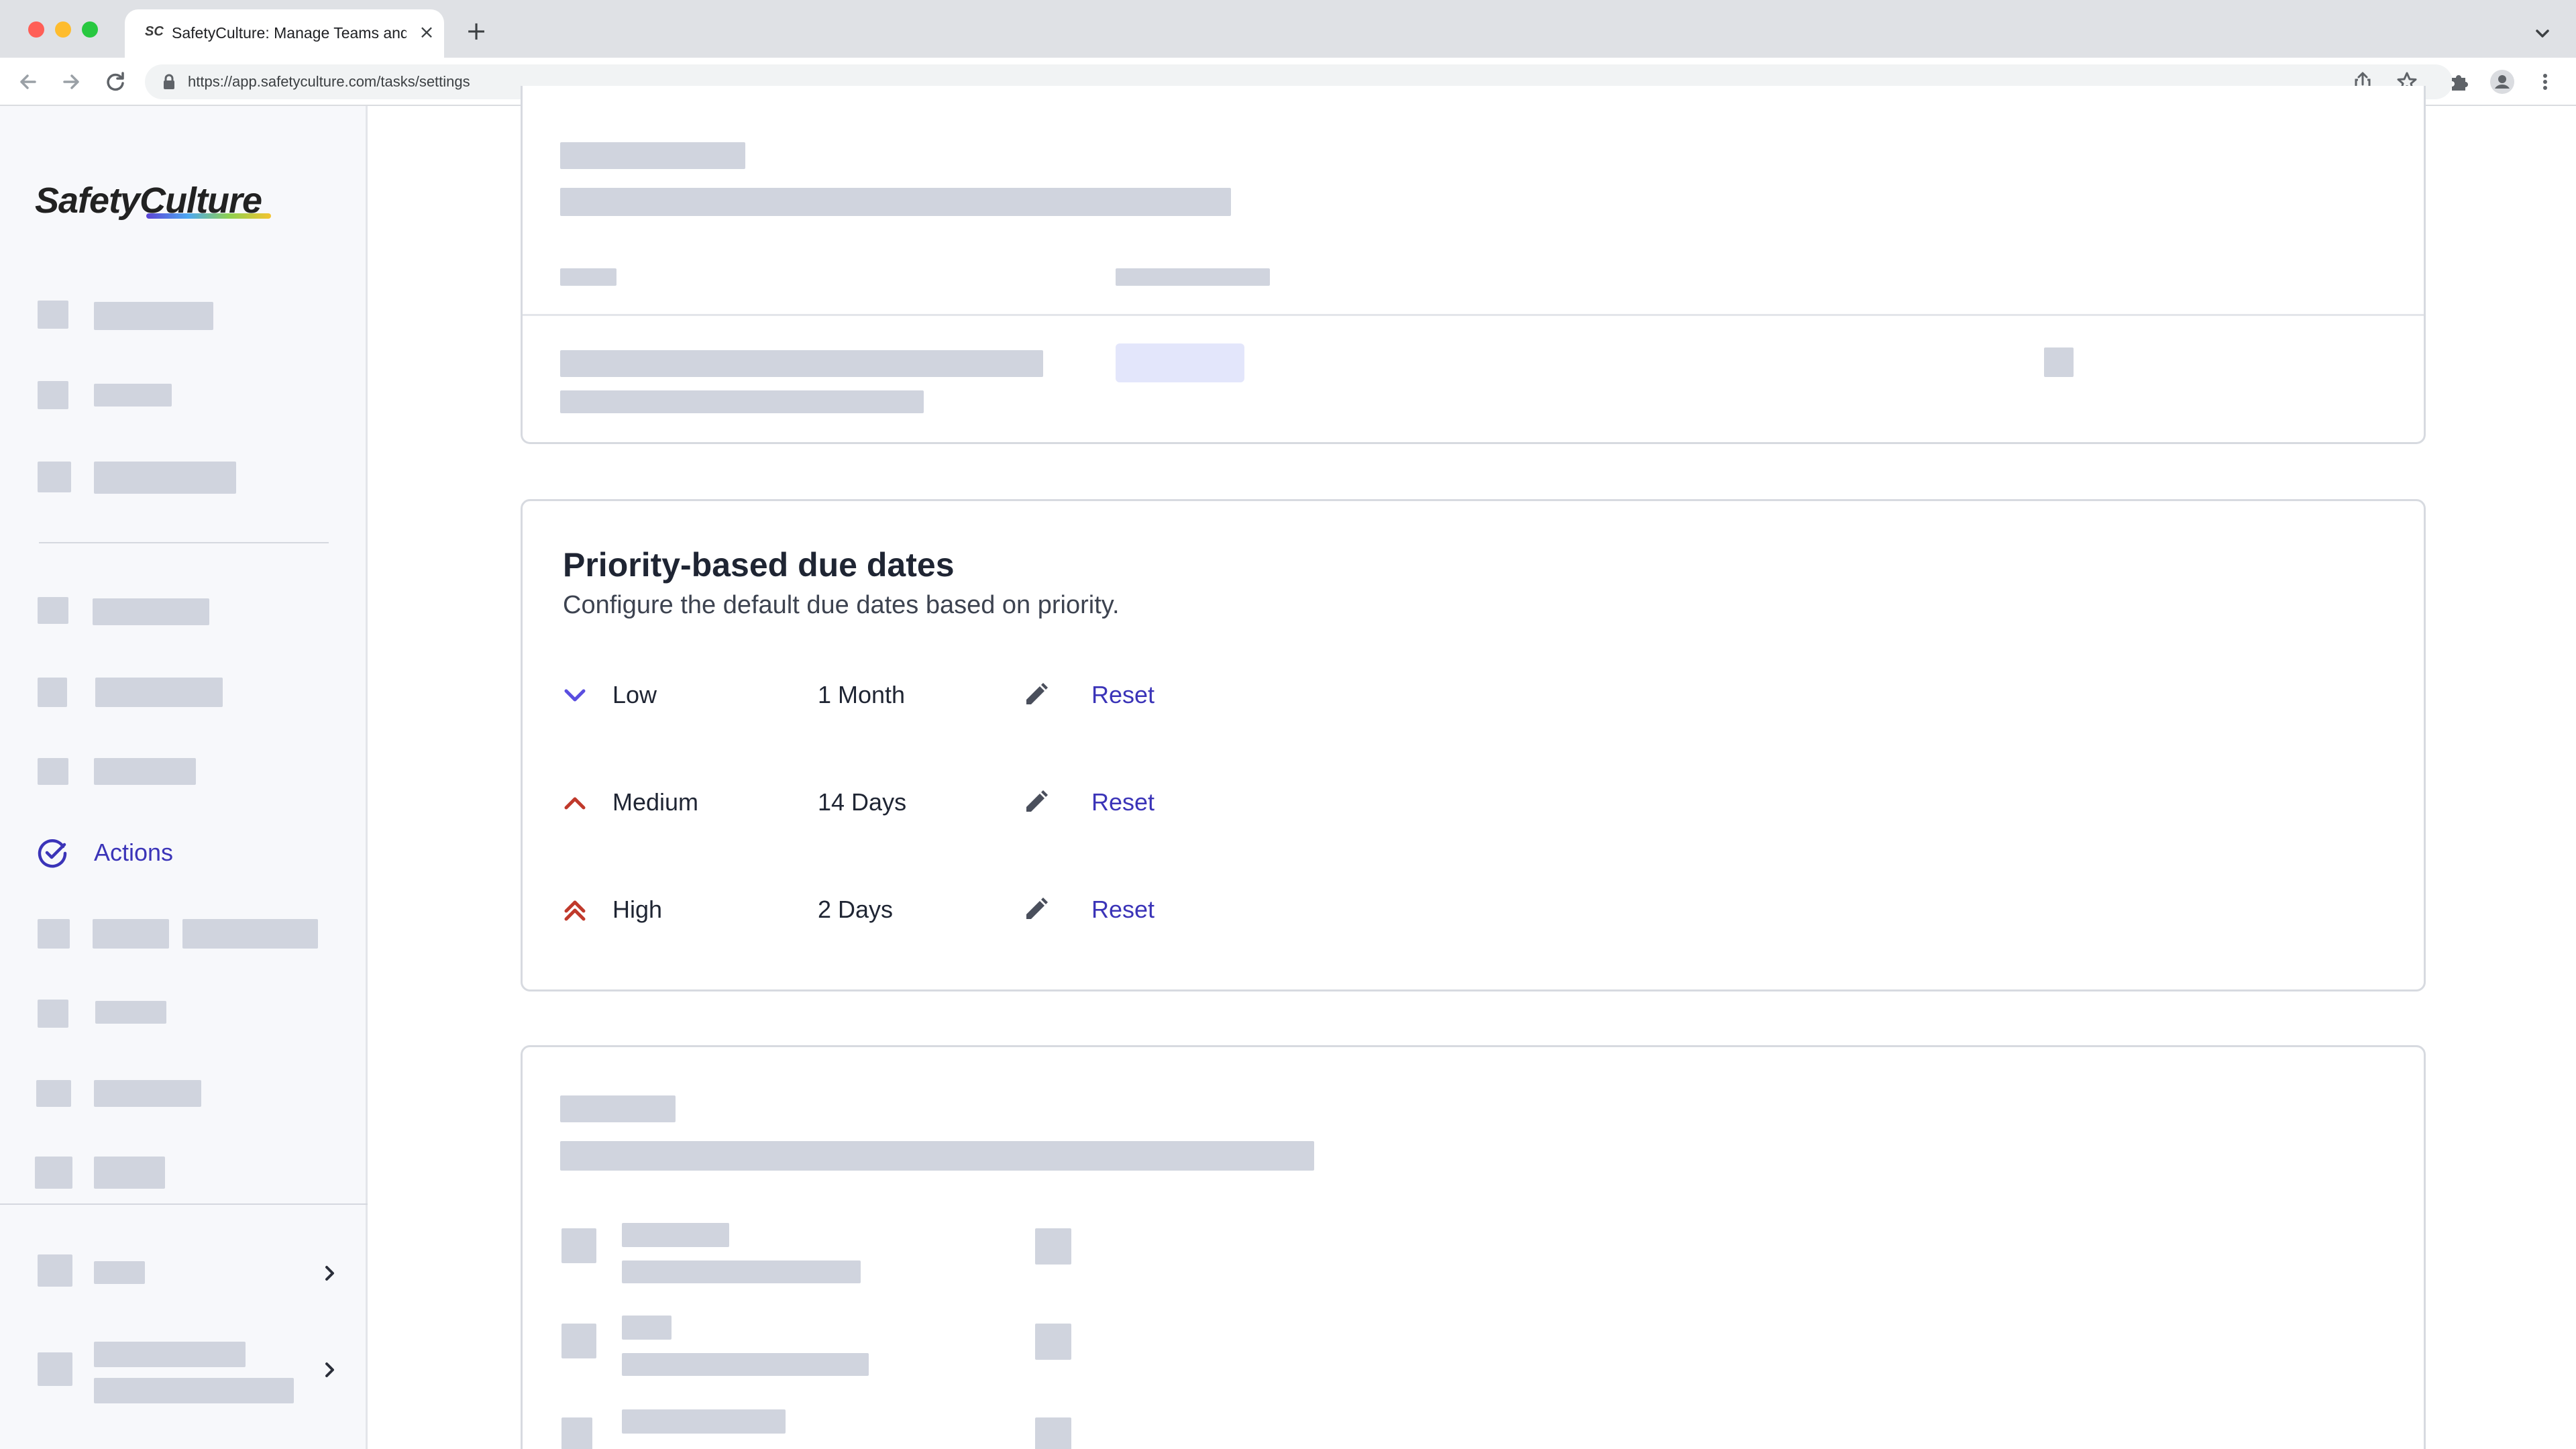  What do you see at coordinates (1180, 362) in the screenshot?
I see `skeleton-badge` at bounding box center [1180, 362].